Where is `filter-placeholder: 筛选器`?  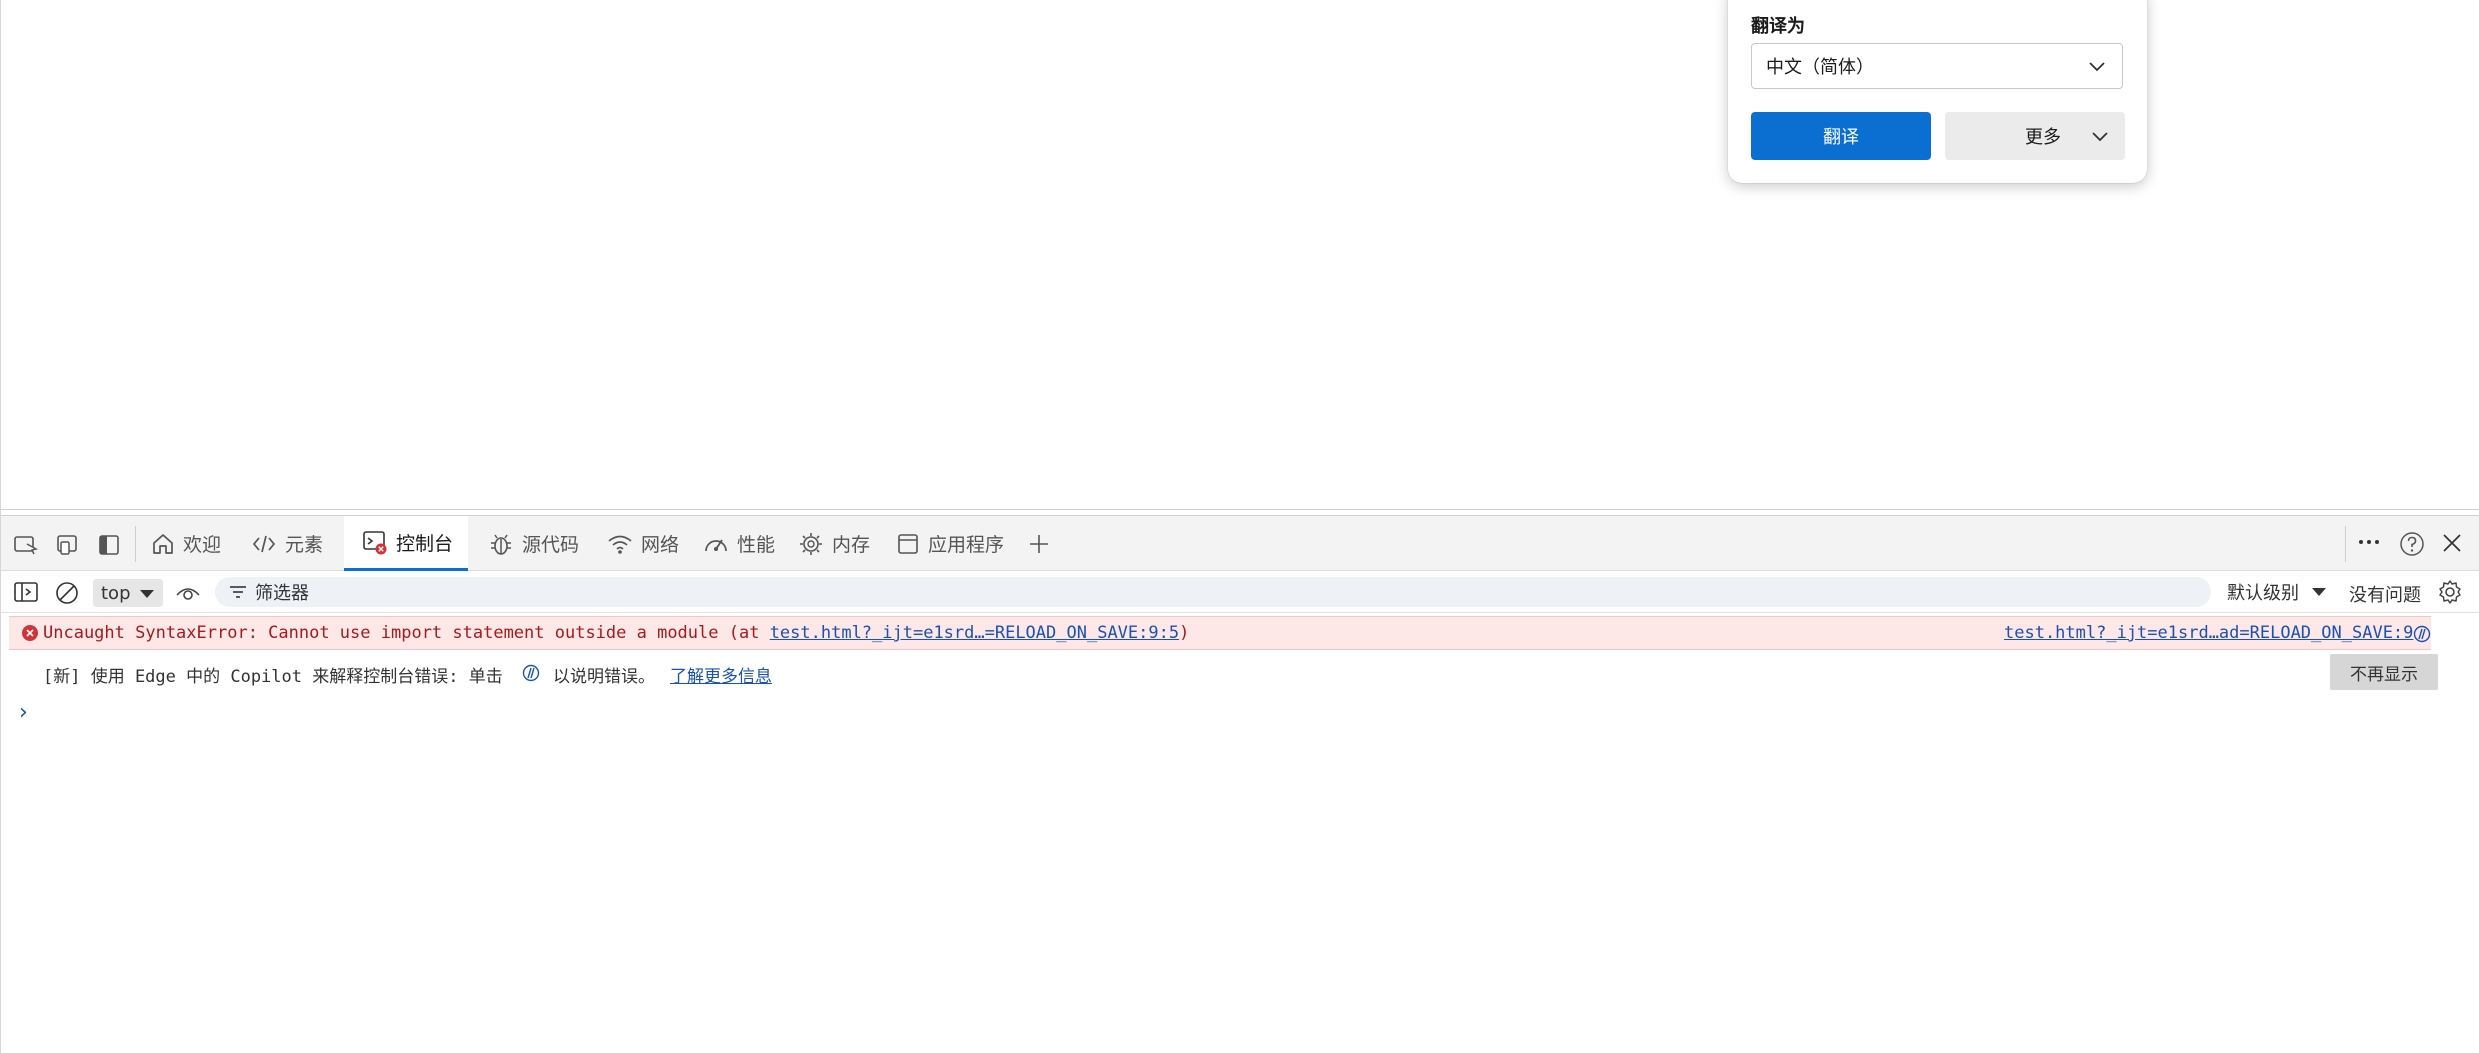 filter-placeholder: 筛选器 is located at coordinates (282, 593).